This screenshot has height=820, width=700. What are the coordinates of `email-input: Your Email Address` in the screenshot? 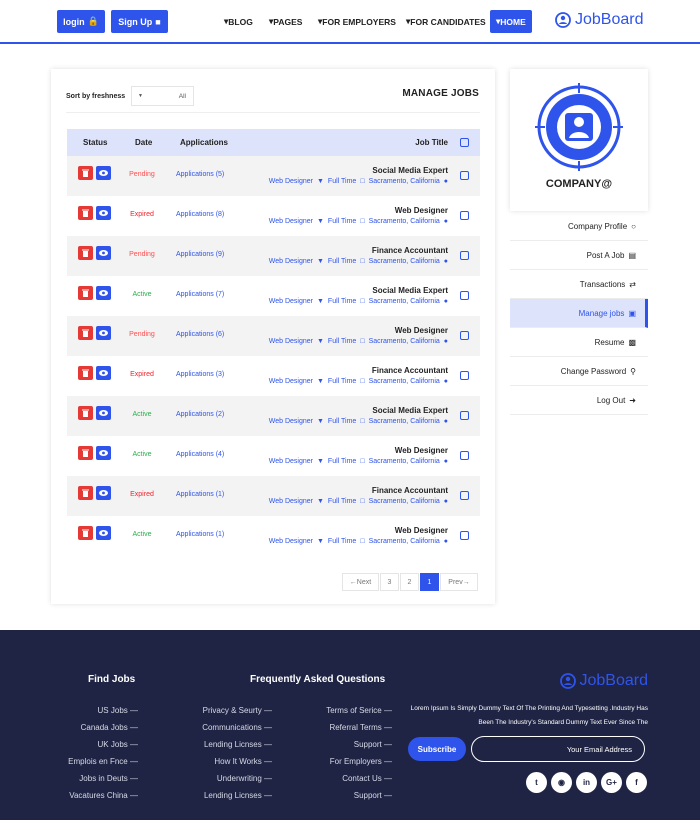 It's located at (558, 749).